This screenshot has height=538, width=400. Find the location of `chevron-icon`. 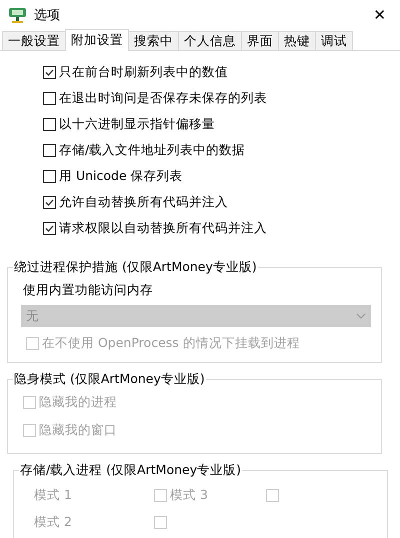

chevron-icon is located at coordinates (361, 316).